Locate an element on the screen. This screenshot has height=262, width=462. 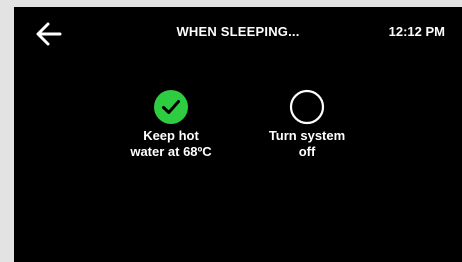
check-circle-icon is located at coordinates (171, 107).